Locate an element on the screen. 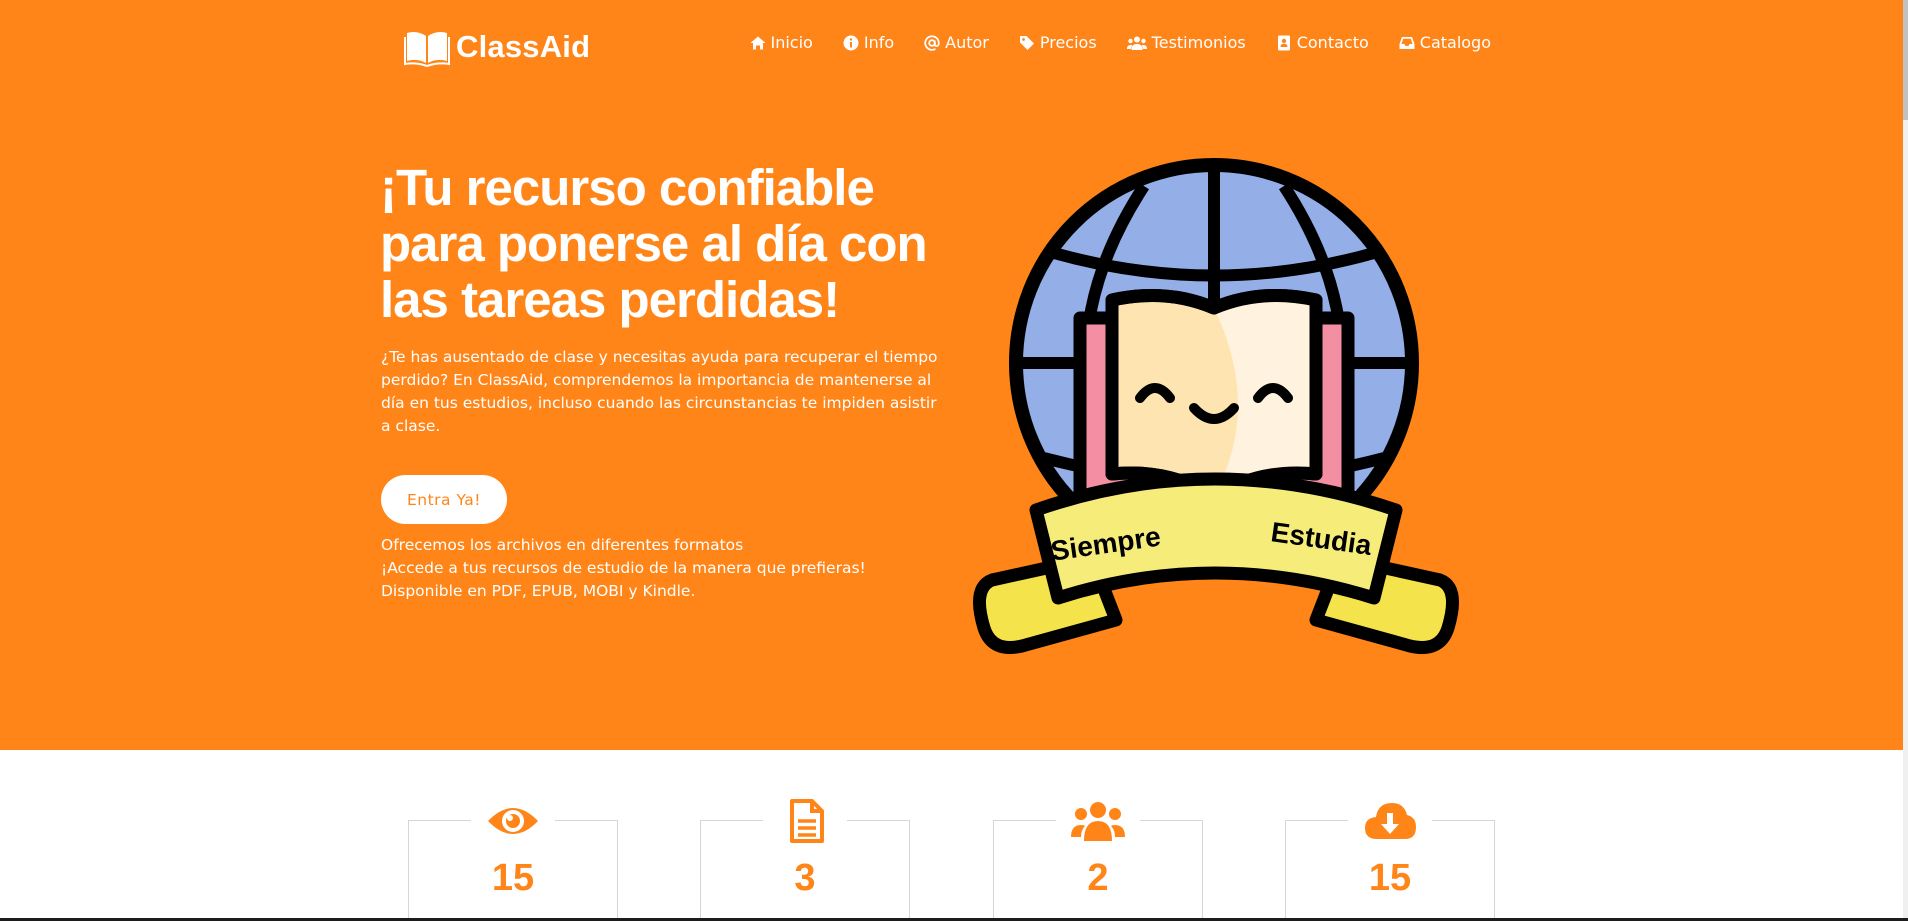 The height and width of the screenshot is (921, 1908). nav-label: Autor is located at coordinates (967, 42).